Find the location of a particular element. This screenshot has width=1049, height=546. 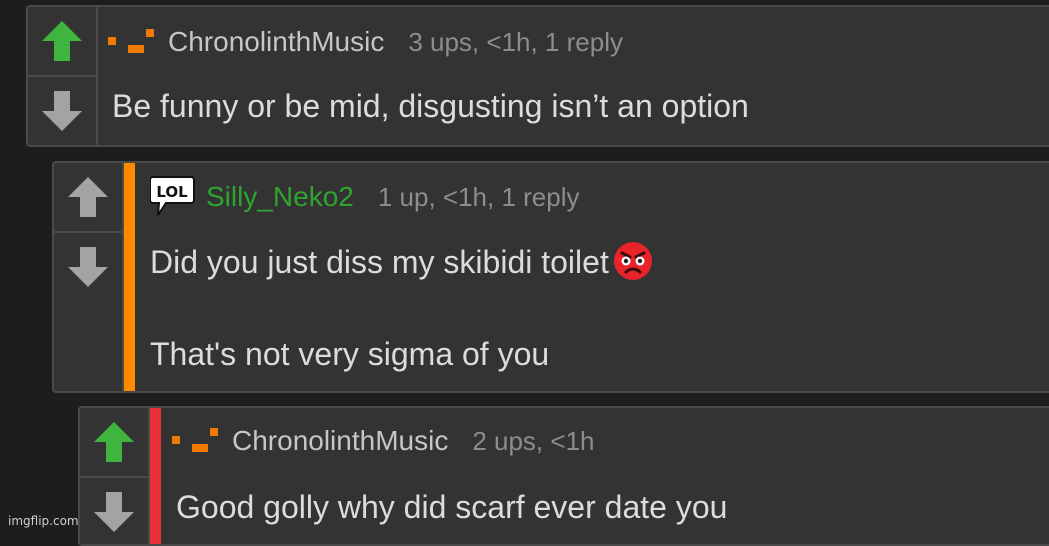

imgflip-watermark: imgflip.com is located at coordinates (43, 521).